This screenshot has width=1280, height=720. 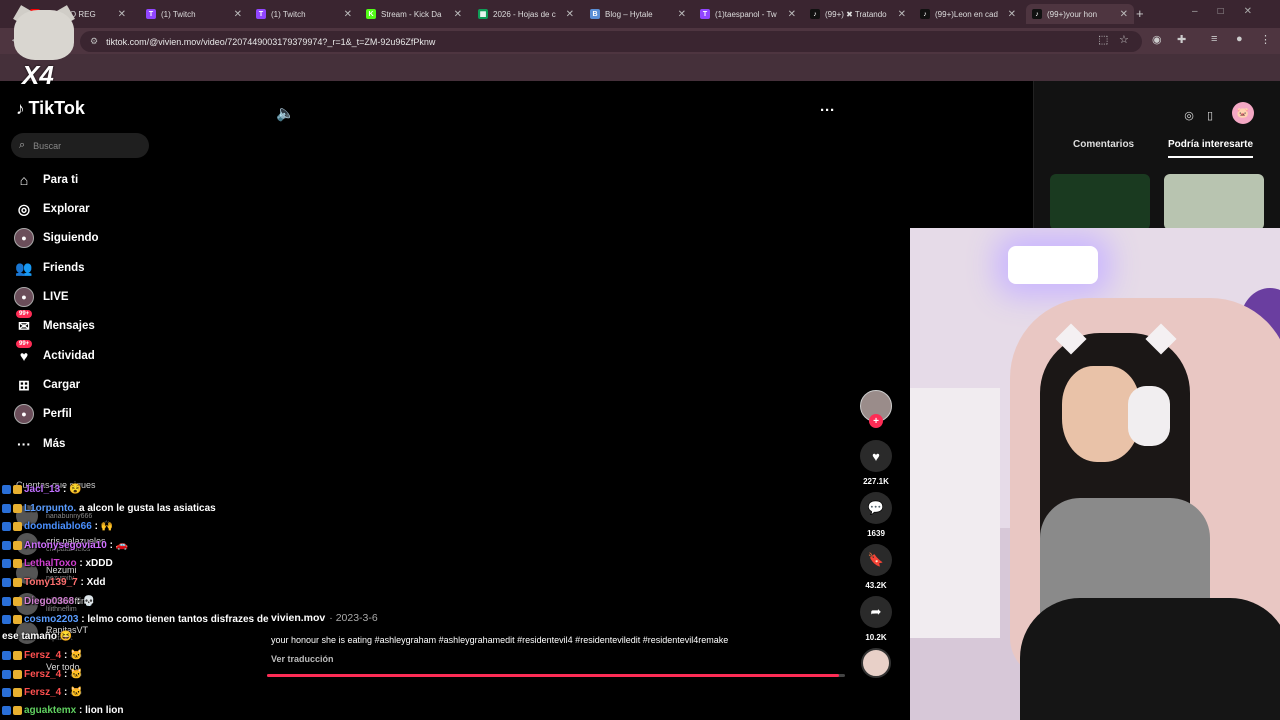 I want to click on tab-comments: Comentarios, so click(x=1103, y=144).